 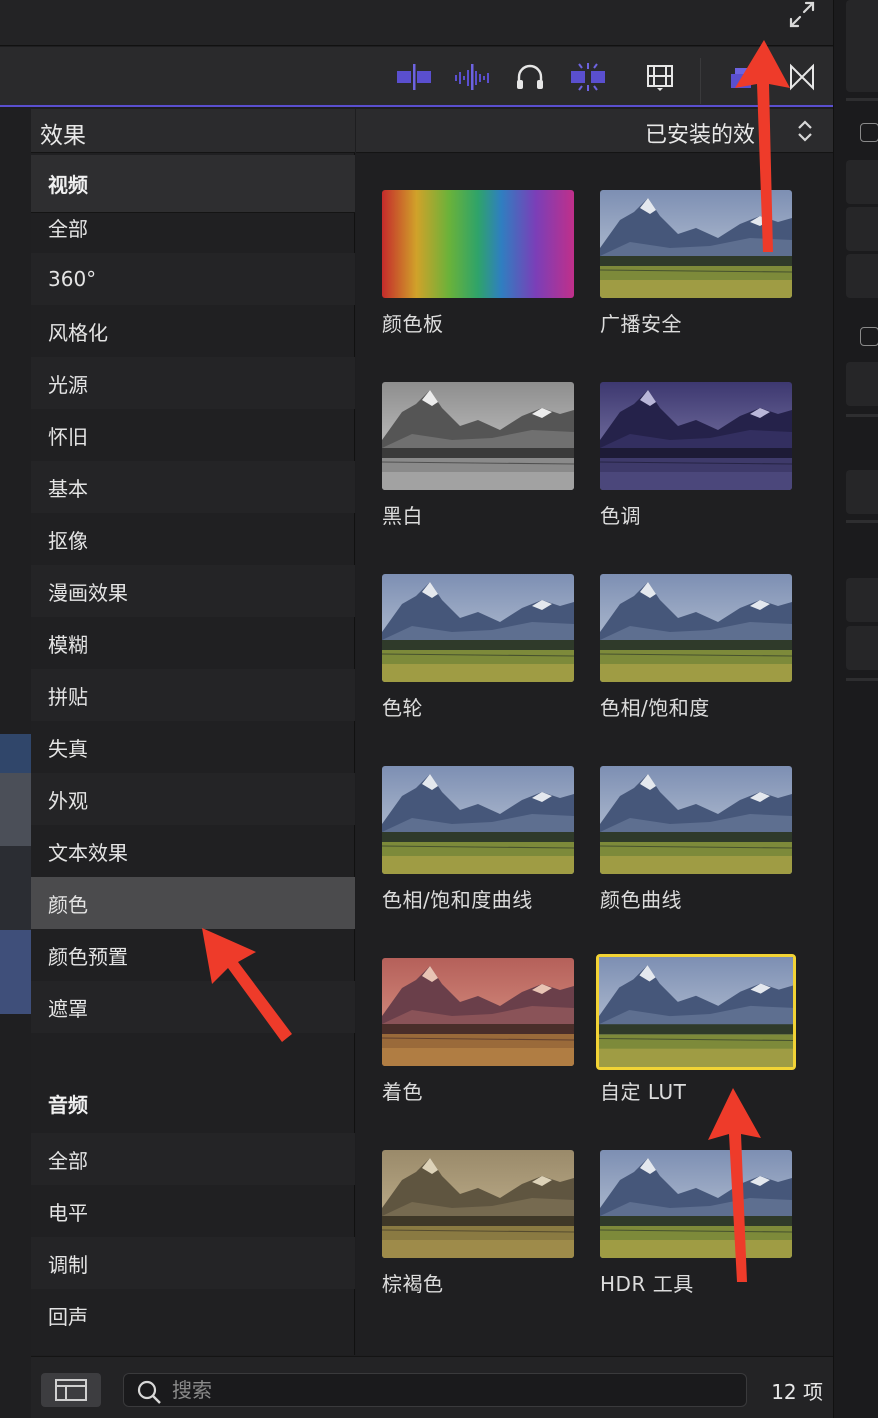 I want to click on viewer-edge, so click(x=15, y=763).